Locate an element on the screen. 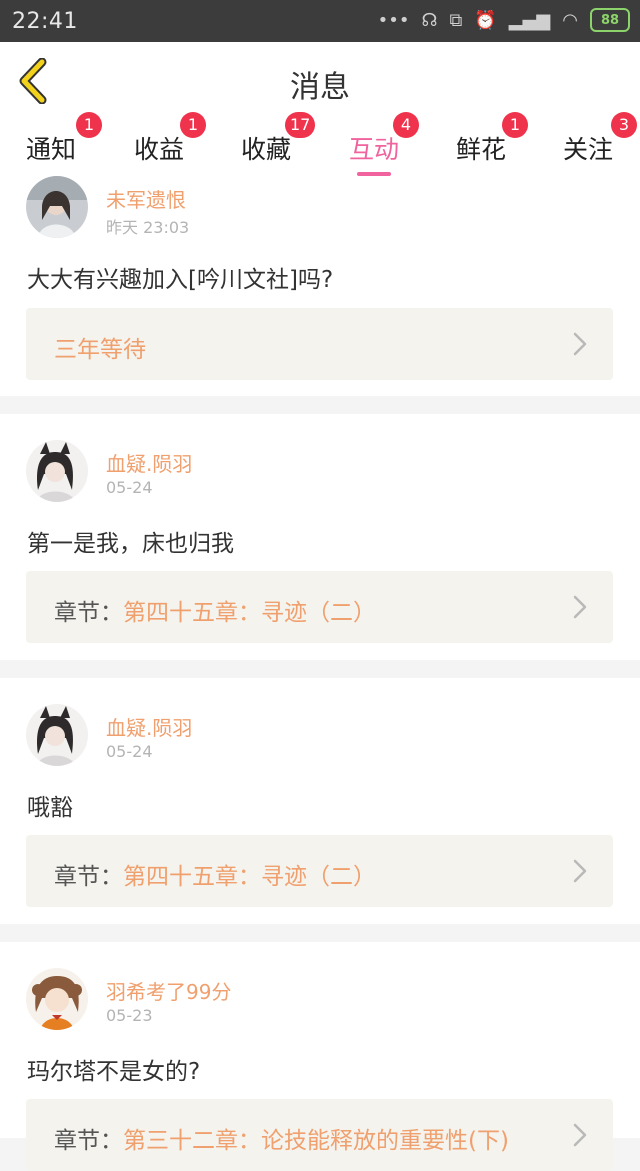 This screenshot has width=640, height=1171. reference-text: 三年等待 is located at coordinates (100, 347).